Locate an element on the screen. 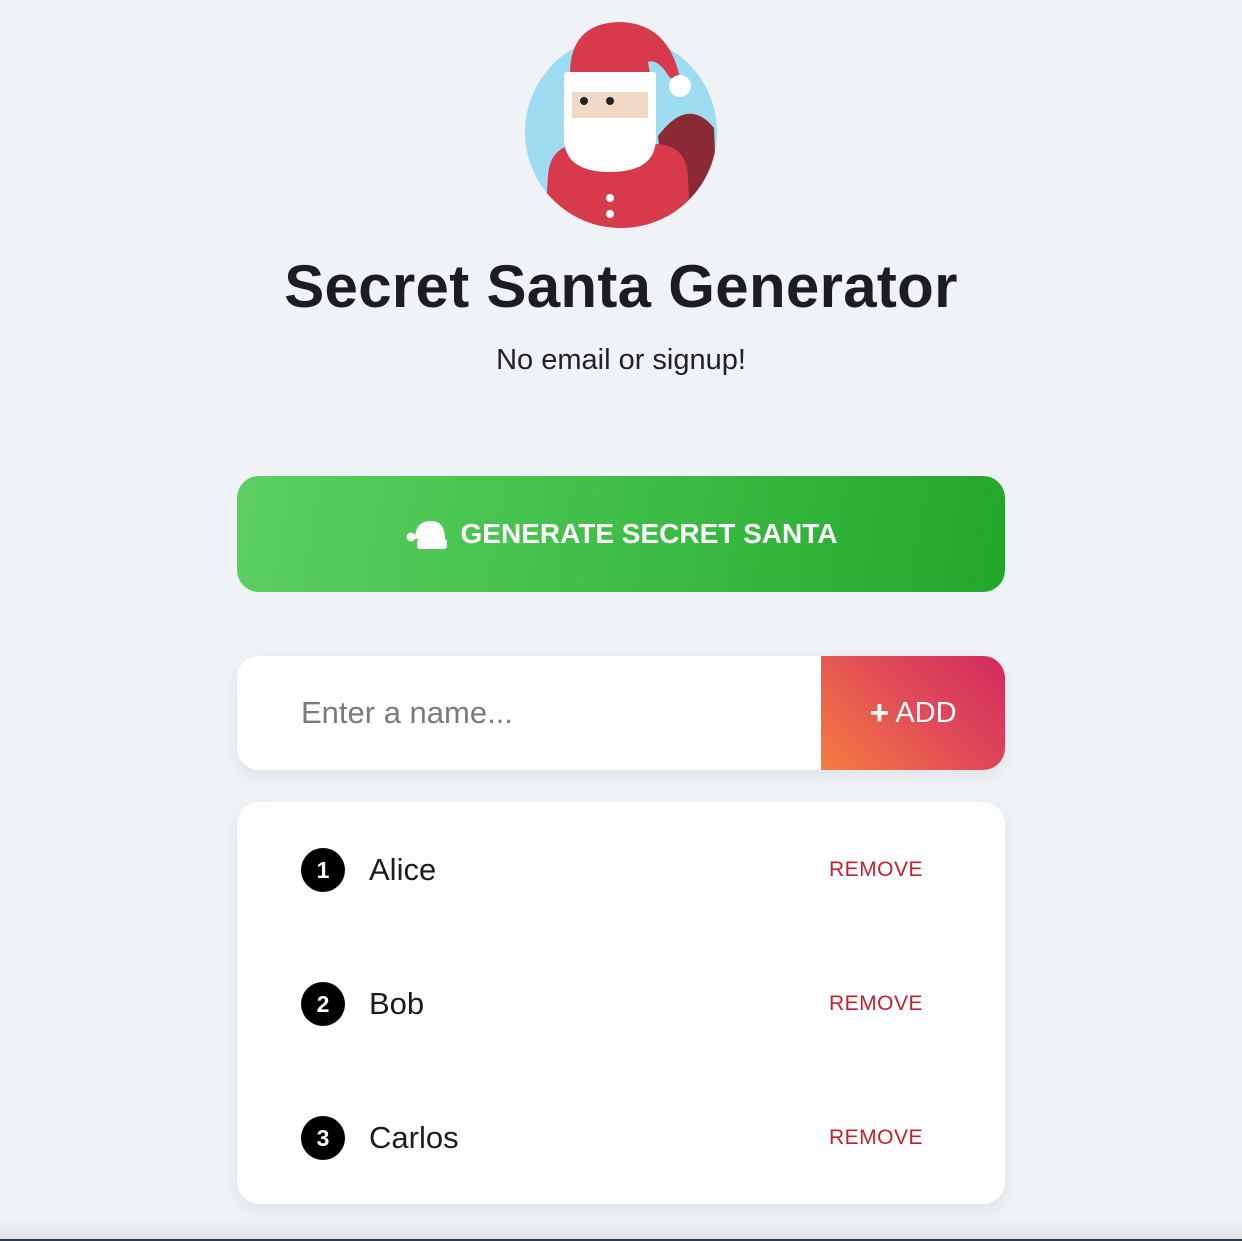 Image resolution: width=1242 pixels, height=1241 pixels. add-button-label: ADD is located at coordinates (926, 712).